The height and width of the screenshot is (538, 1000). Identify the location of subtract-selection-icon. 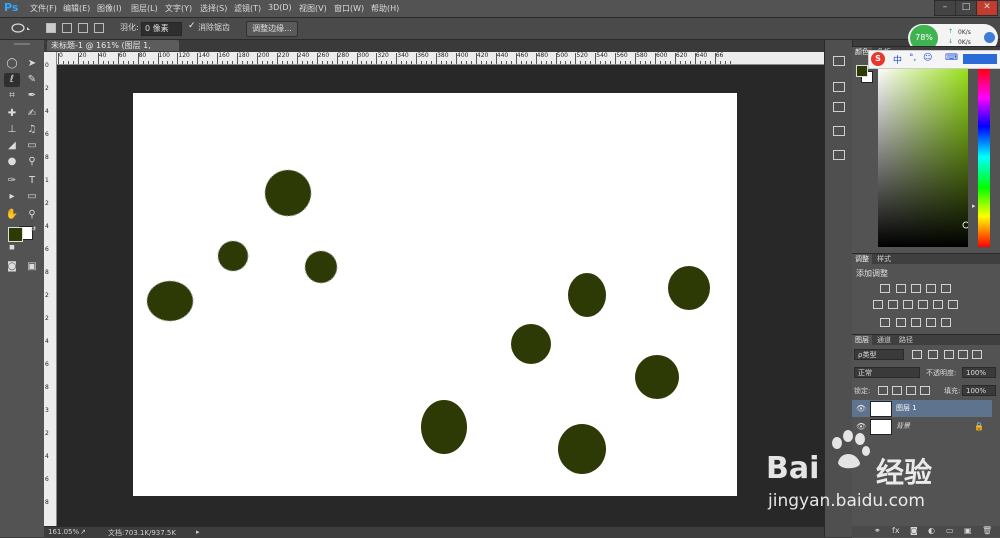
(83, 28).